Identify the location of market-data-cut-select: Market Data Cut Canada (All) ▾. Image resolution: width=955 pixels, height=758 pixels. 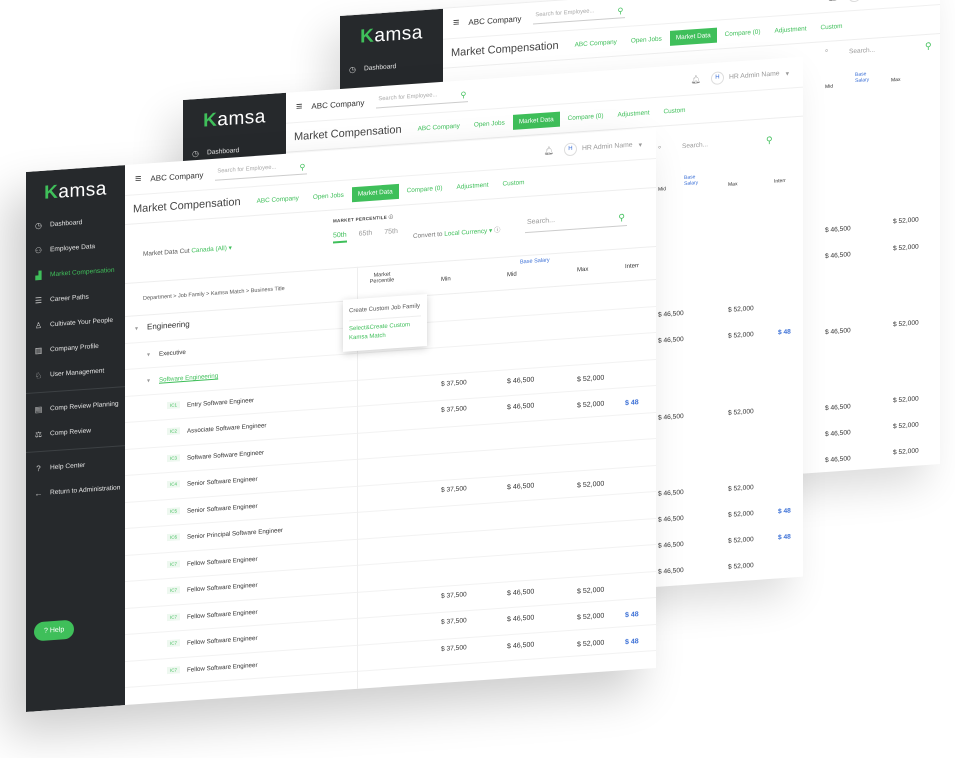
(187, 251).